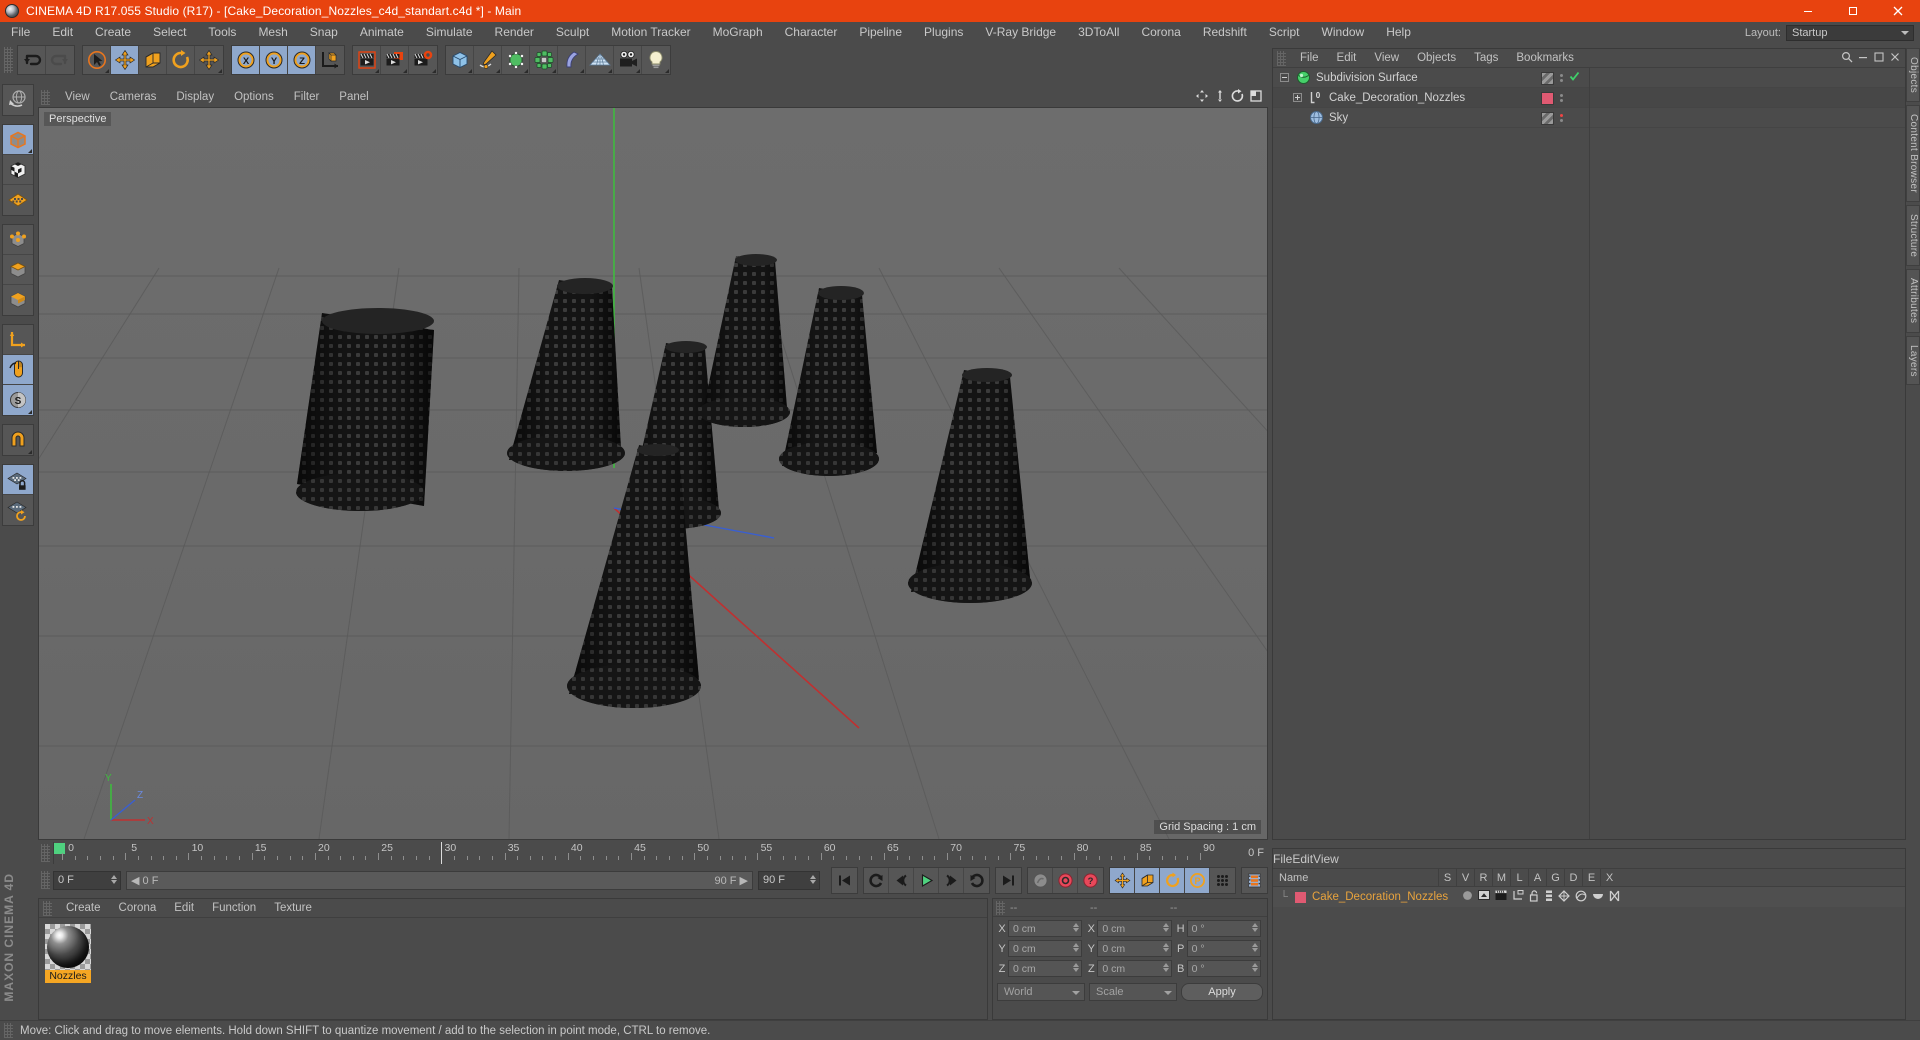  I want to click on workplane-rotate-button, so click(18, 510).